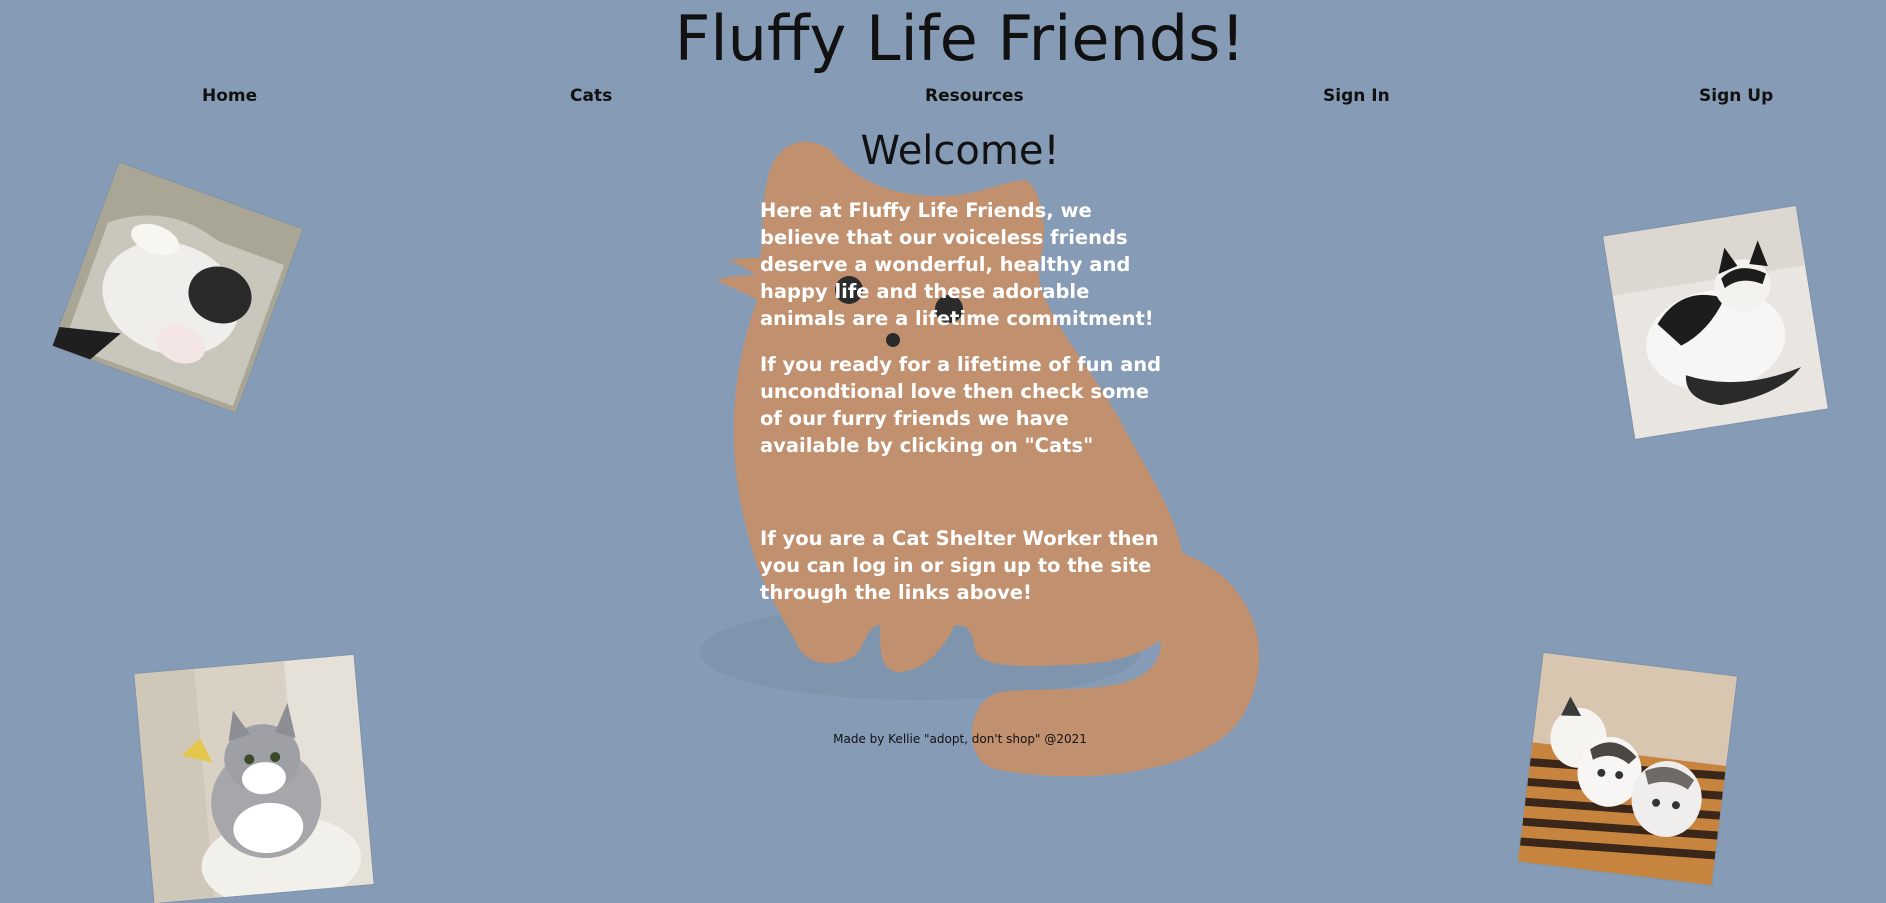  Describe the element at coordinates (229, 96) in the screenshot. I see `nav-home-link: Home` at that location.